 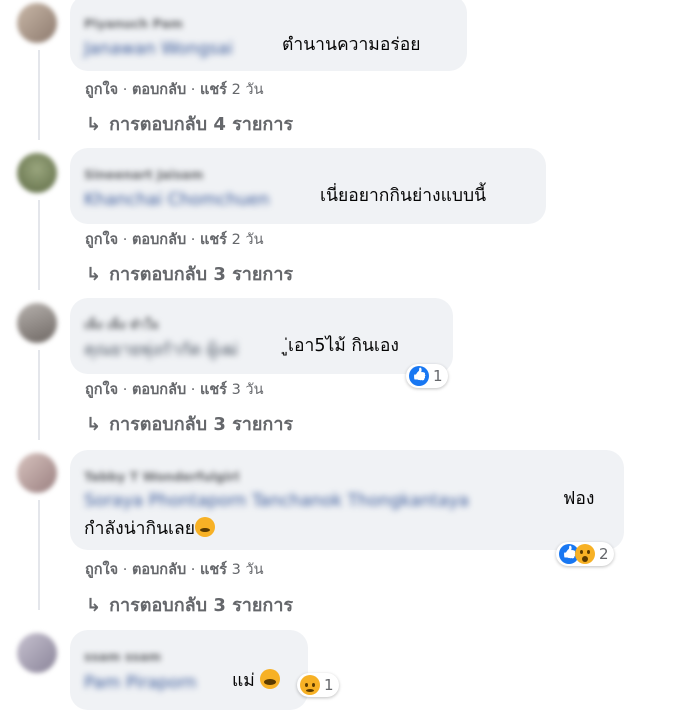 What do you see at coordinates (270, 679) in the screenshot?
I see `laughing-crying-emoji-icon` at bounding box center [270, 679].